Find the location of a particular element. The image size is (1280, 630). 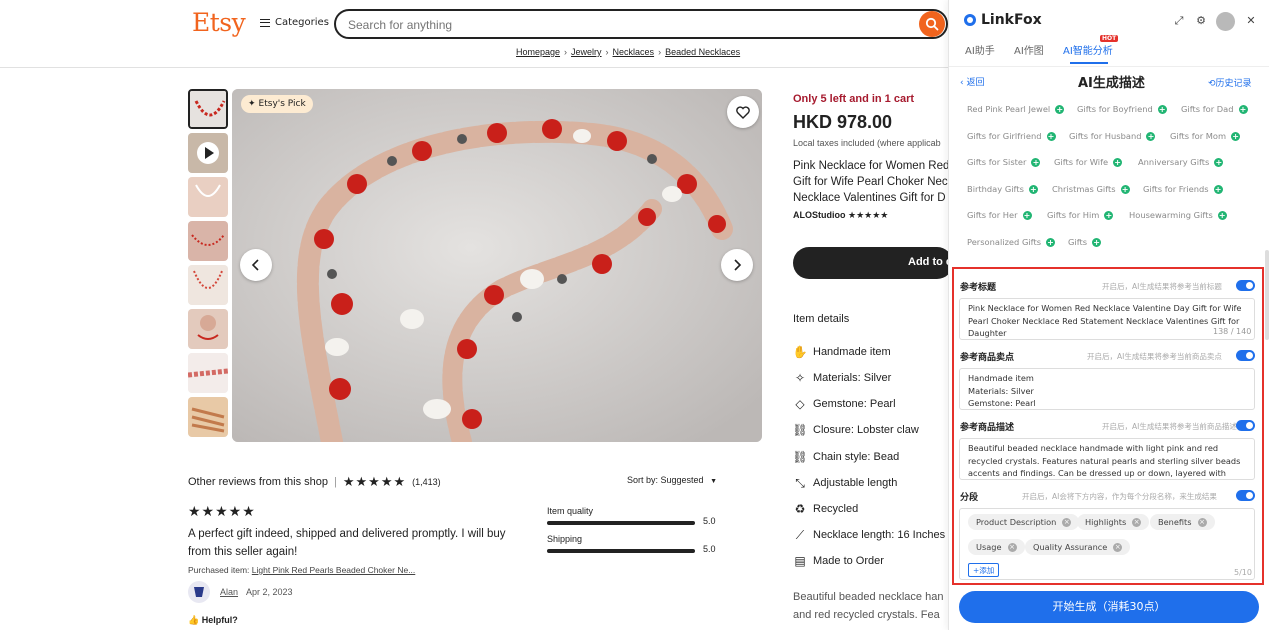

price: HKD 978.00 is located at coordinates (843, 122).